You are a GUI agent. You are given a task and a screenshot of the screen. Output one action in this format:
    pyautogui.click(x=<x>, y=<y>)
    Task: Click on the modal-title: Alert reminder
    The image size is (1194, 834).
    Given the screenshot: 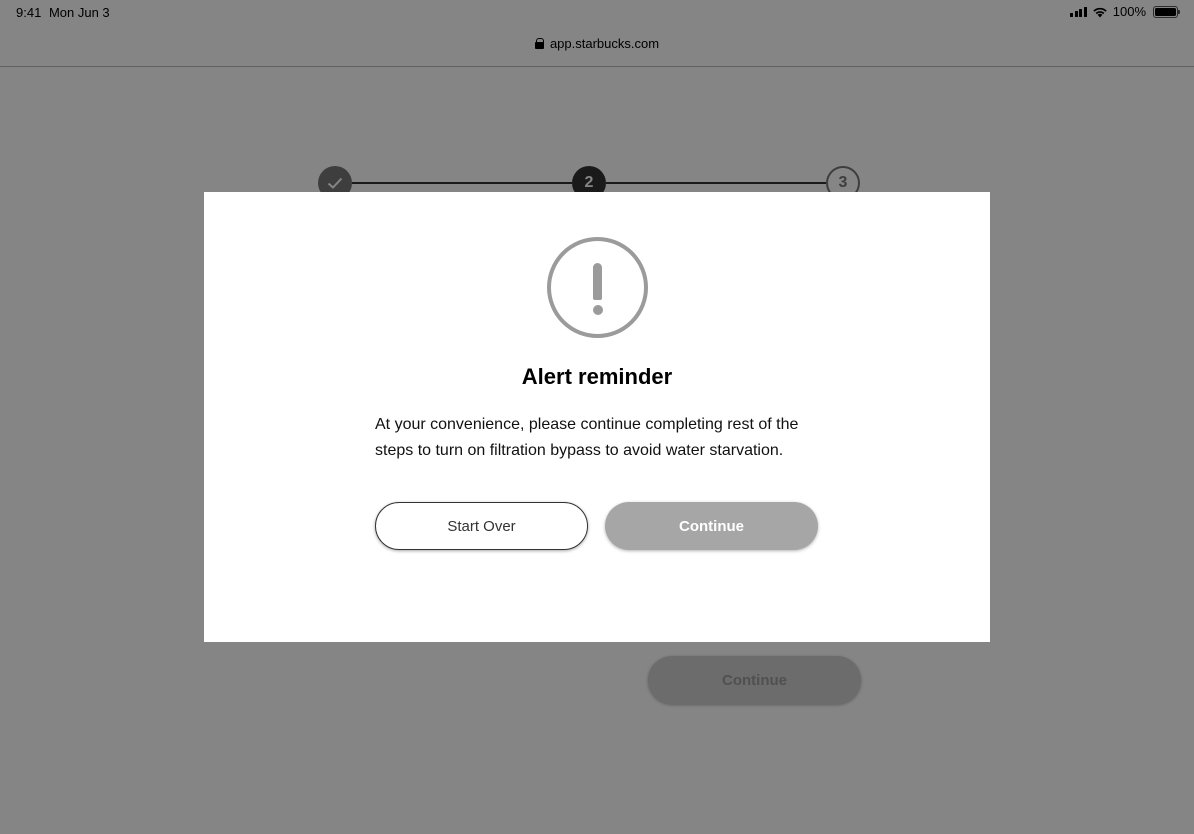 What is the action you would take?
    pyautogui.click(x=597, y=376)
    